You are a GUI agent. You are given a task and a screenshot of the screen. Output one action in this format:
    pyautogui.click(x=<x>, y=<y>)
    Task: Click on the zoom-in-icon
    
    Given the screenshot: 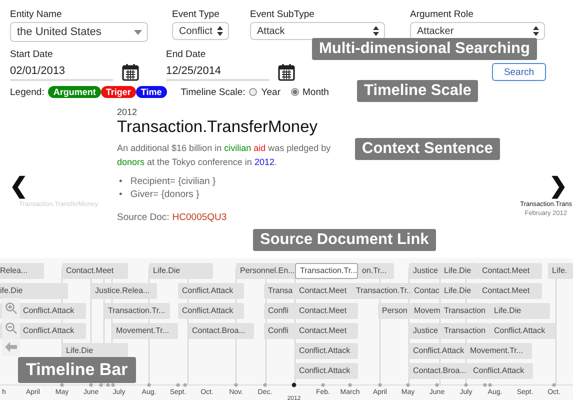 What is the action you would take?
    pyautogui.click(x=11, y=308)
    